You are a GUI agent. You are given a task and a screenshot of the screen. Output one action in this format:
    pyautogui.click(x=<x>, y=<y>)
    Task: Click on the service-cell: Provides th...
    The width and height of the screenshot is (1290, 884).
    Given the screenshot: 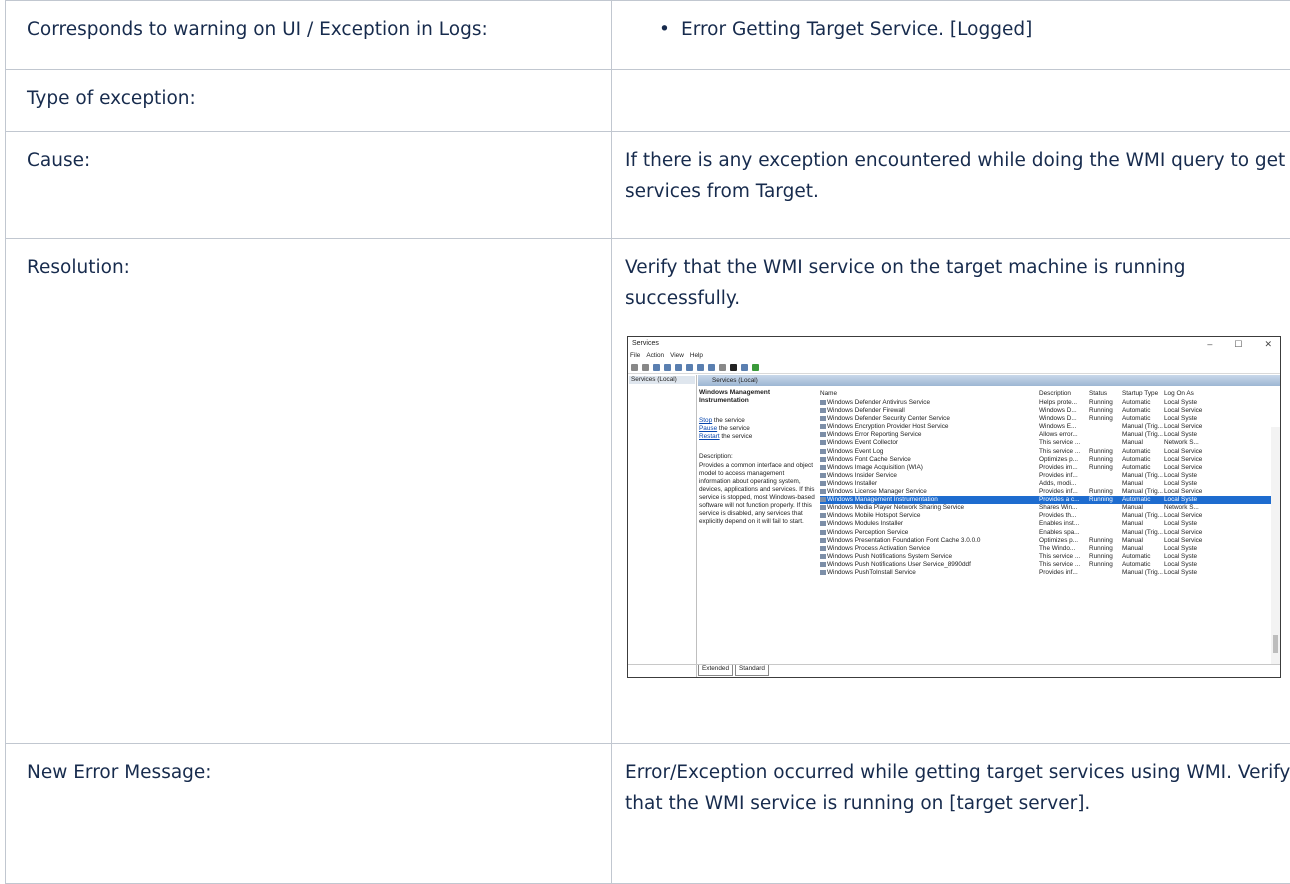 What is the action you would take?
    pyautogui.click(x=1064, y=516)
    